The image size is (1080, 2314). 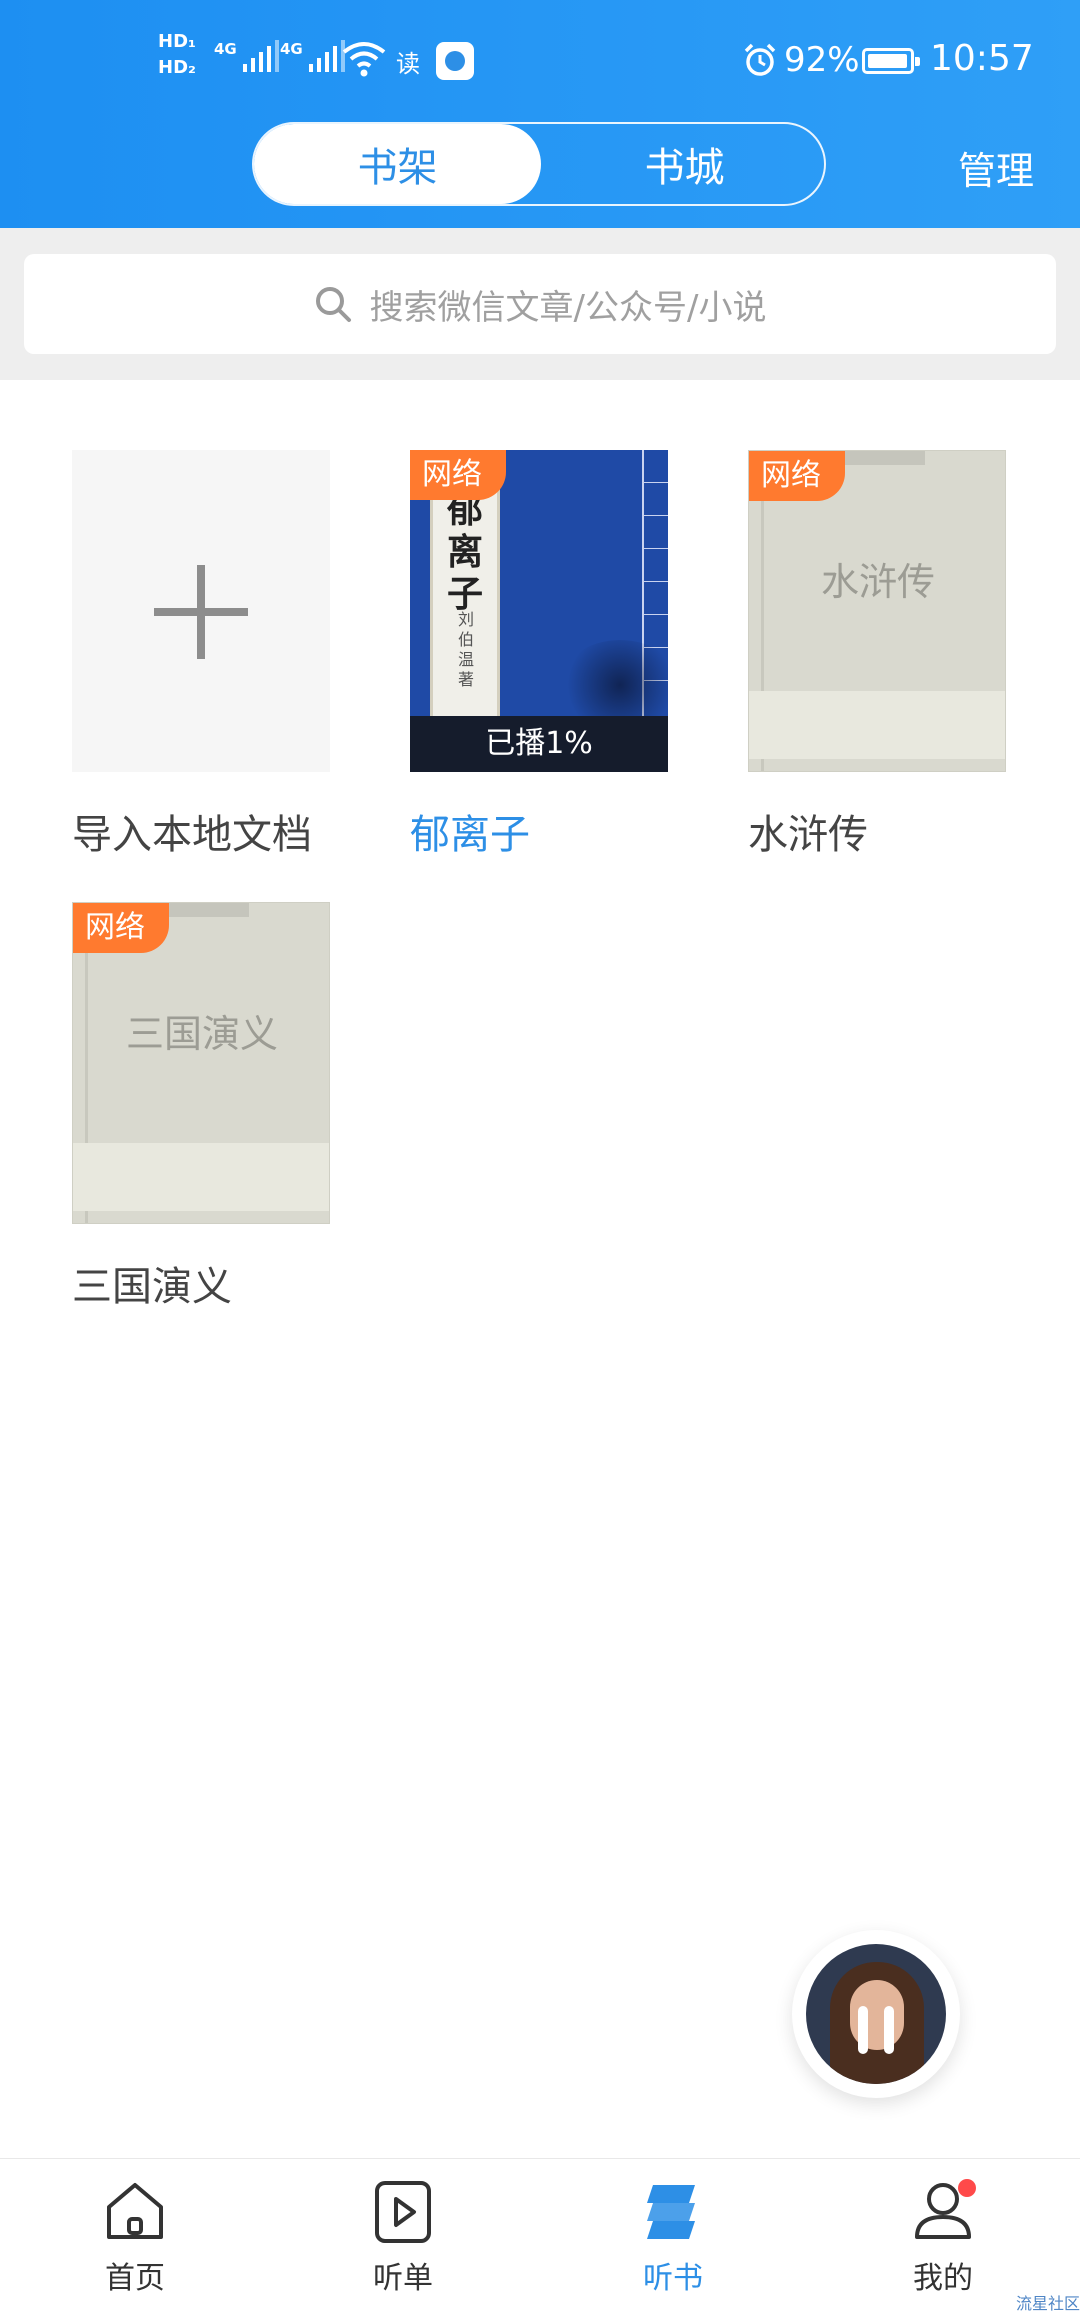 I want to click on book-item: 网络 郁离子 刘伯温著 已播1% 郁离子, so click(x=540, y=655).